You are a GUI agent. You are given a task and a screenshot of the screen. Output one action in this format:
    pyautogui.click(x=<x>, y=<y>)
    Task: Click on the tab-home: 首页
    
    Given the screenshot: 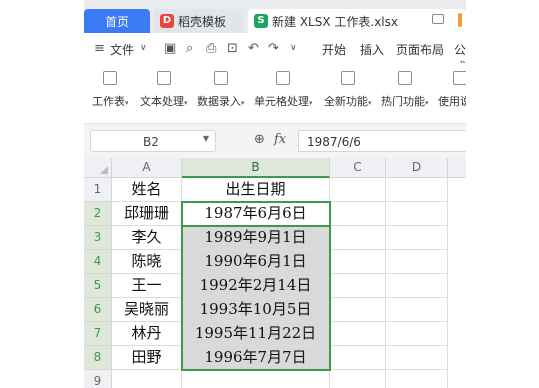 What is the action you would take?
    pyautogui.click(x=117, y=21)
    